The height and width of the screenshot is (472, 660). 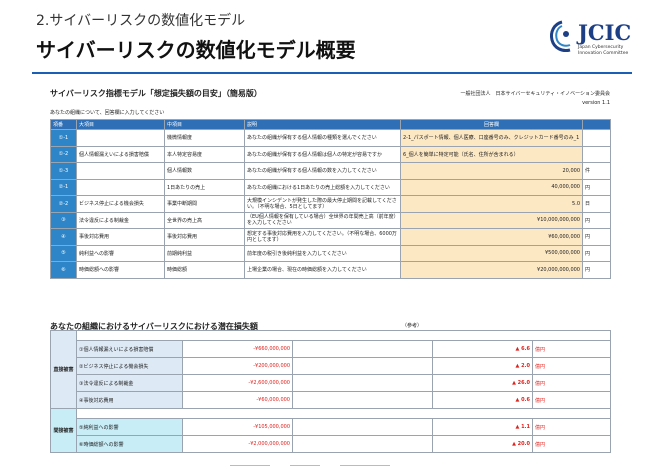 What do you see at coordinates (63, 220) in the screenshot?
I see `row-id: ③` at bounding box center [63, 220].